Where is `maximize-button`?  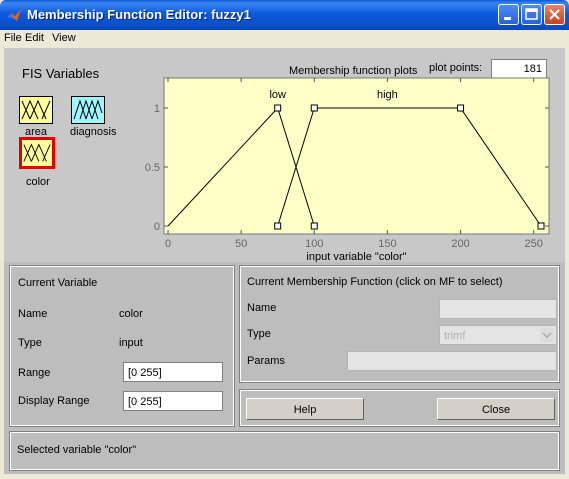
maximize-button is located at coordinates (531, 14).